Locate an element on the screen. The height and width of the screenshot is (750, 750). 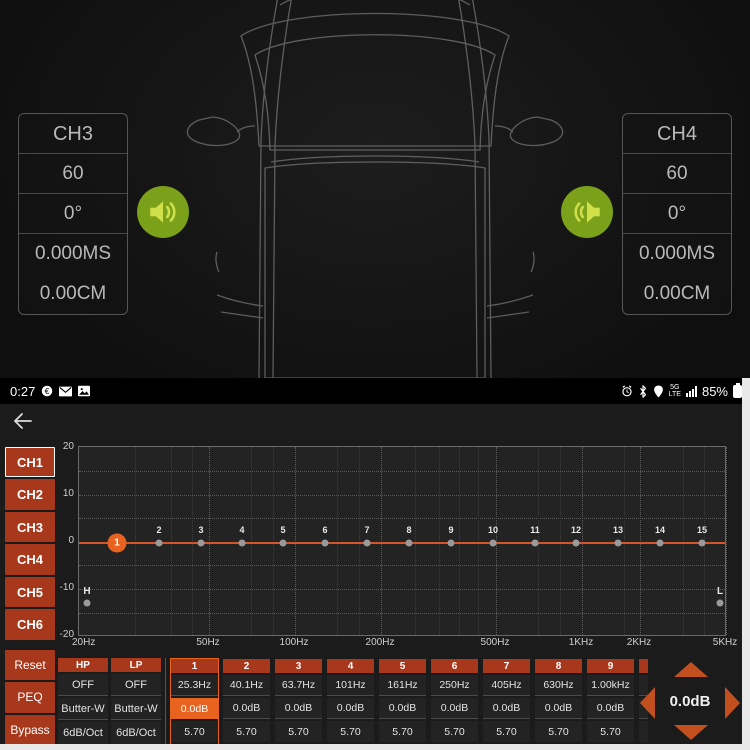
band-freq-2: 40.1Hz is located at coordinates (246, 685).